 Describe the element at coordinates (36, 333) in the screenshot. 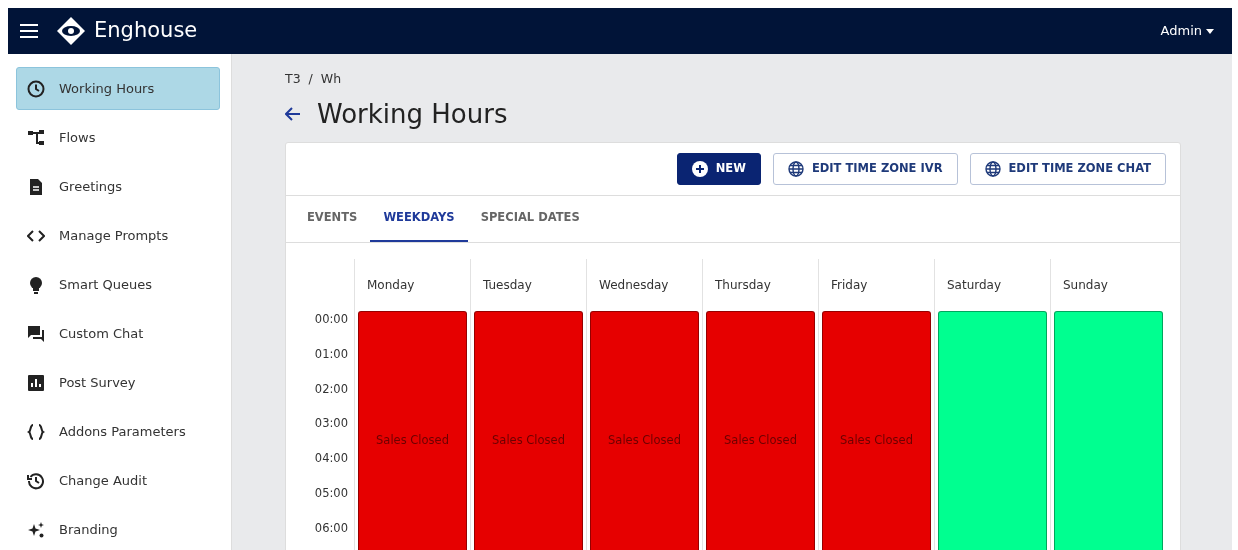

I see `chat-icon` at that location.